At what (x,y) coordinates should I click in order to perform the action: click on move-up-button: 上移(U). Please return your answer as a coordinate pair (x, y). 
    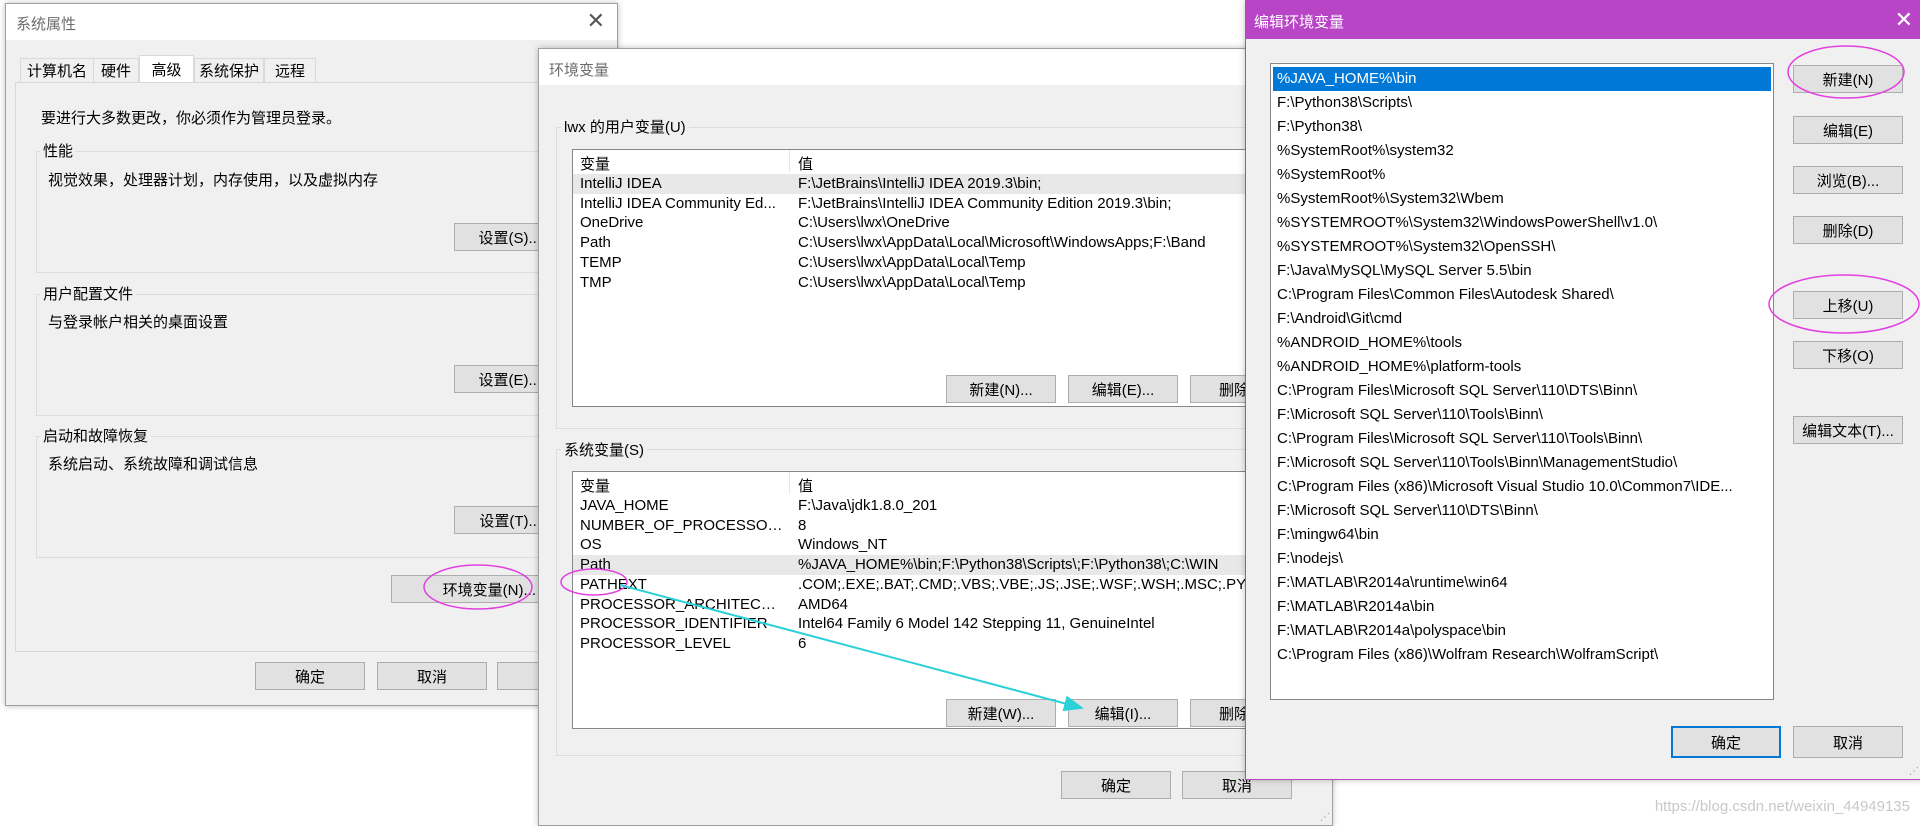
    Looking at the image, I should click on (1848, 305).